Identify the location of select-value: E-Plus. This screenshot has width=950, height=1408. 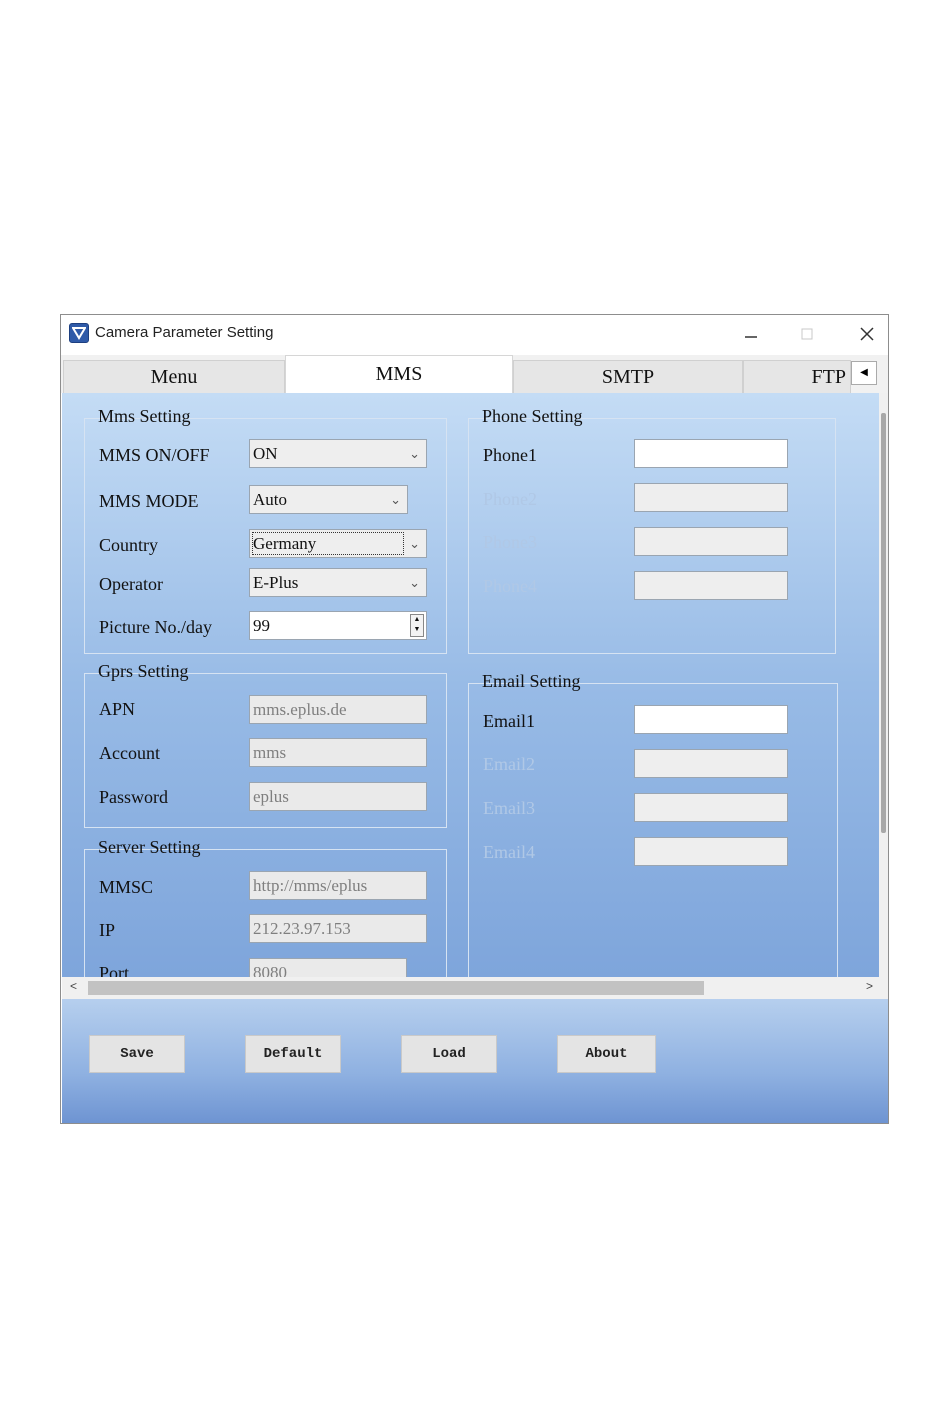
(276, 582).